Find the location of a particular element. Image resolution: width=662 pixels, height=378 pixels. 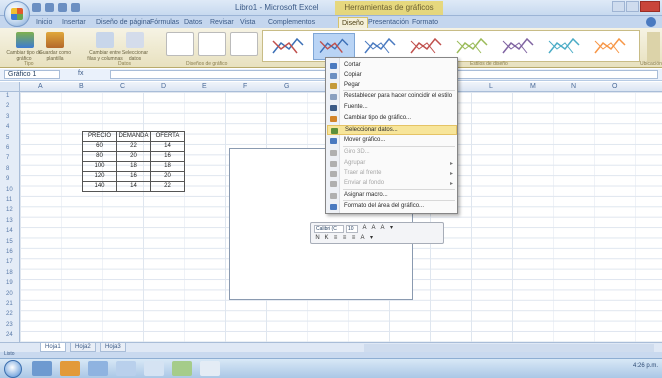

fx-icon: fx is located at coordinates (91, 74).